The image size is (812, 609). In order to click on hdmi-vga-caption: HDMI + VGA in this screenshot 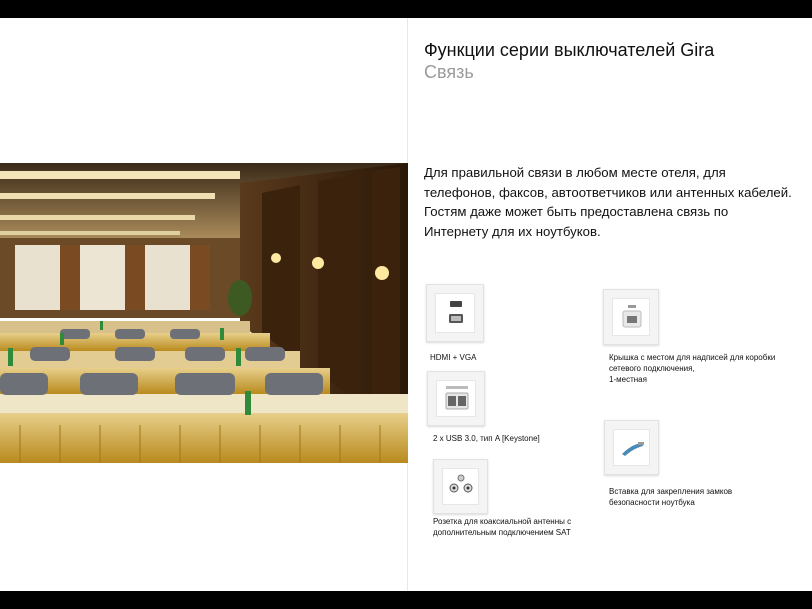, I will do `click(453, 357)`.